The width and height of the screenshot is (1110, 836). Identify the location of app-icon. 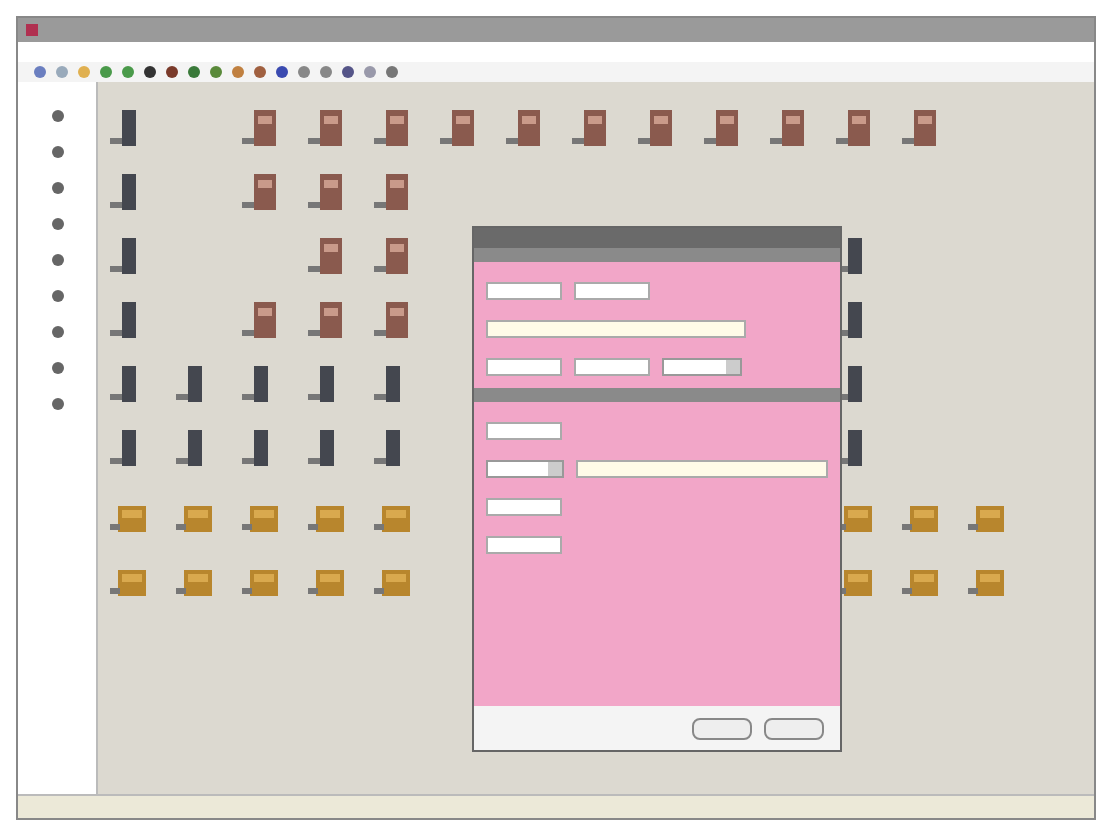
(32, 30).